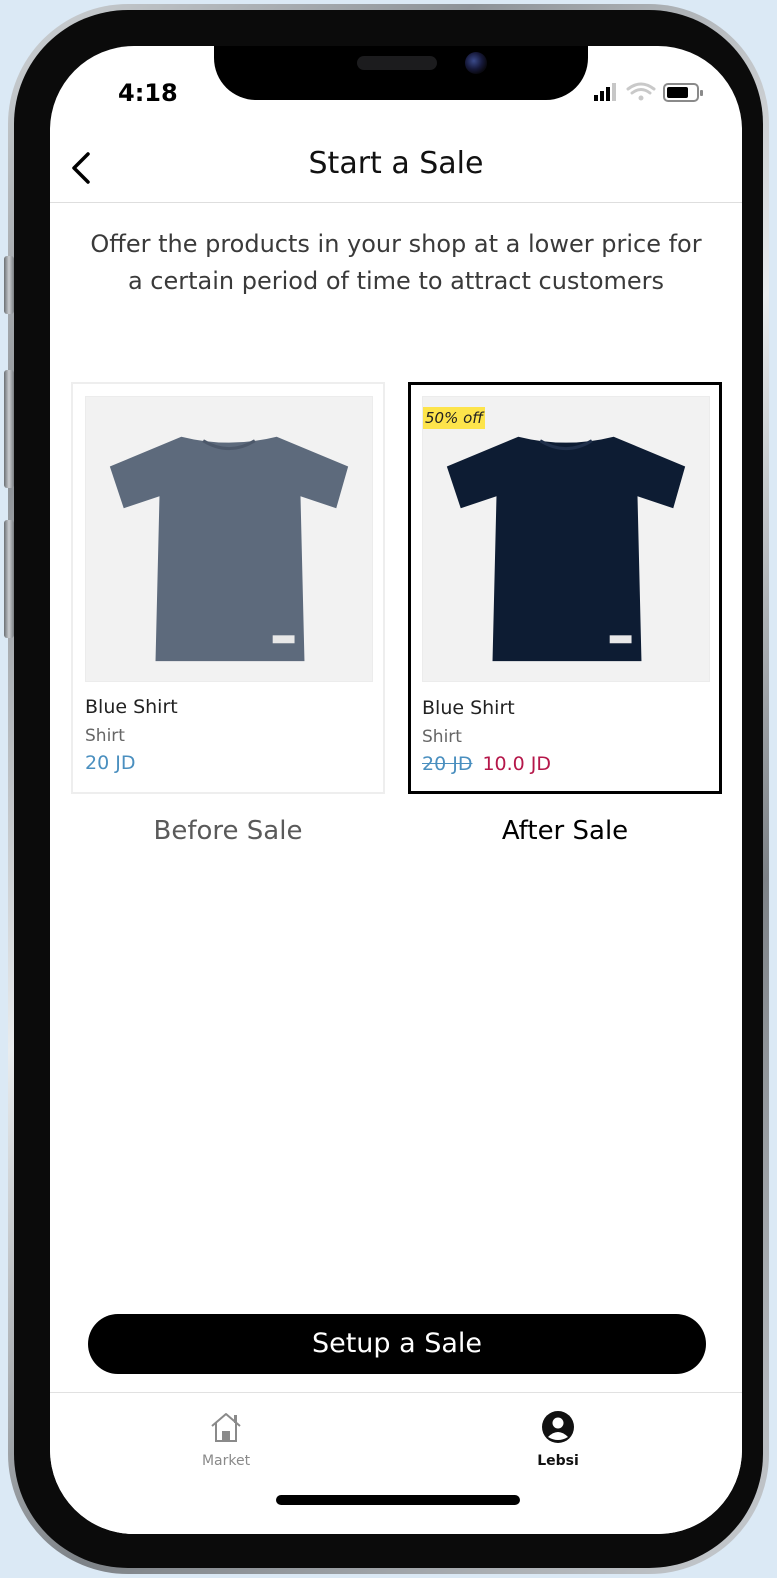 This screenshot has width=777, height=1578. I want to click on page-title: Start a Sale, so click(396, 163).